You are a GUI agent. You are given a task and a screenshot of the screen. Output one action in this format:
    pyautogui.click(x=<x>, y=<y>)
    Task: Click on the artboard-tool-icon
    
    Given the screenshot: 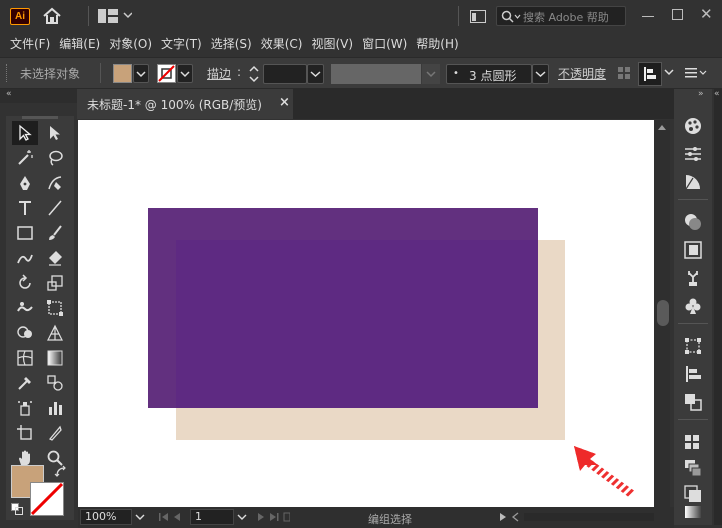 What is the action you would take?
    pyautogui.click(x=25, y=433)
    